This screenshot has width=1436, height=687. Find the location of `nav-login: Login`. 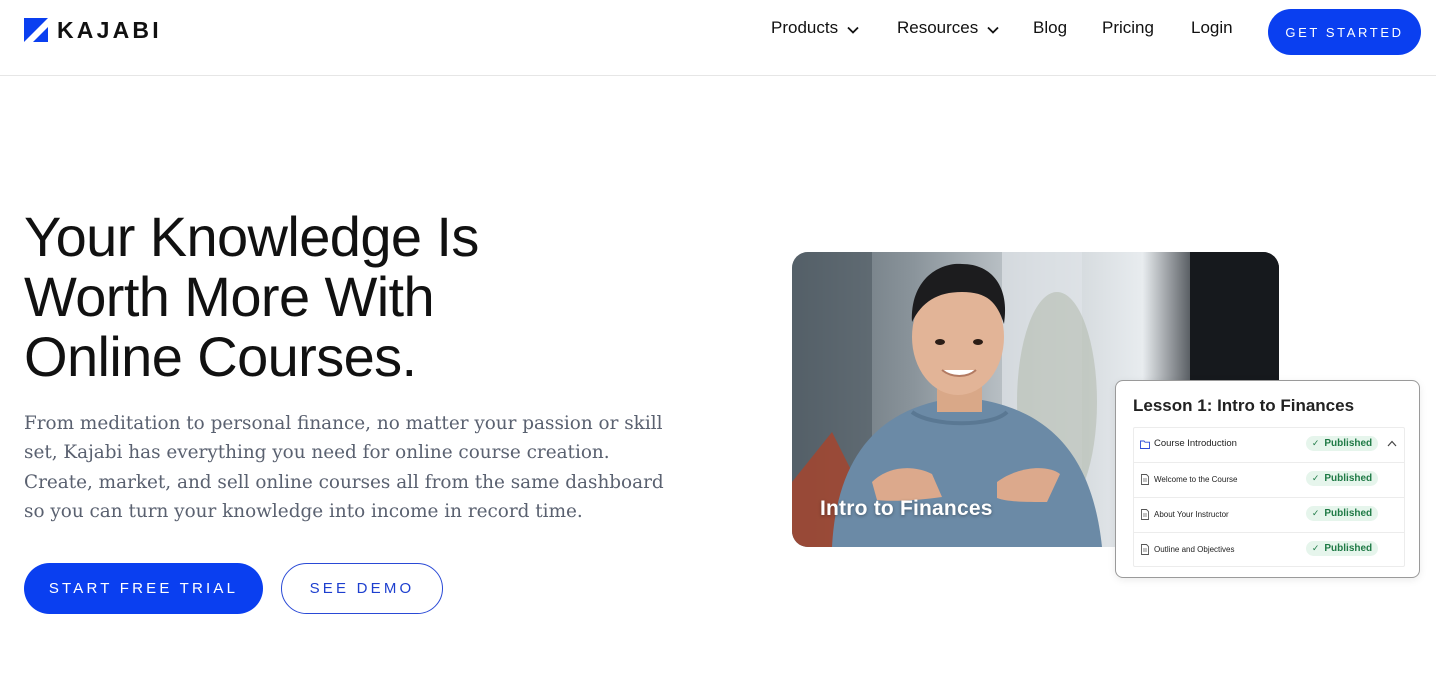

nav-login: Login is located at coordinates (1212, 28).